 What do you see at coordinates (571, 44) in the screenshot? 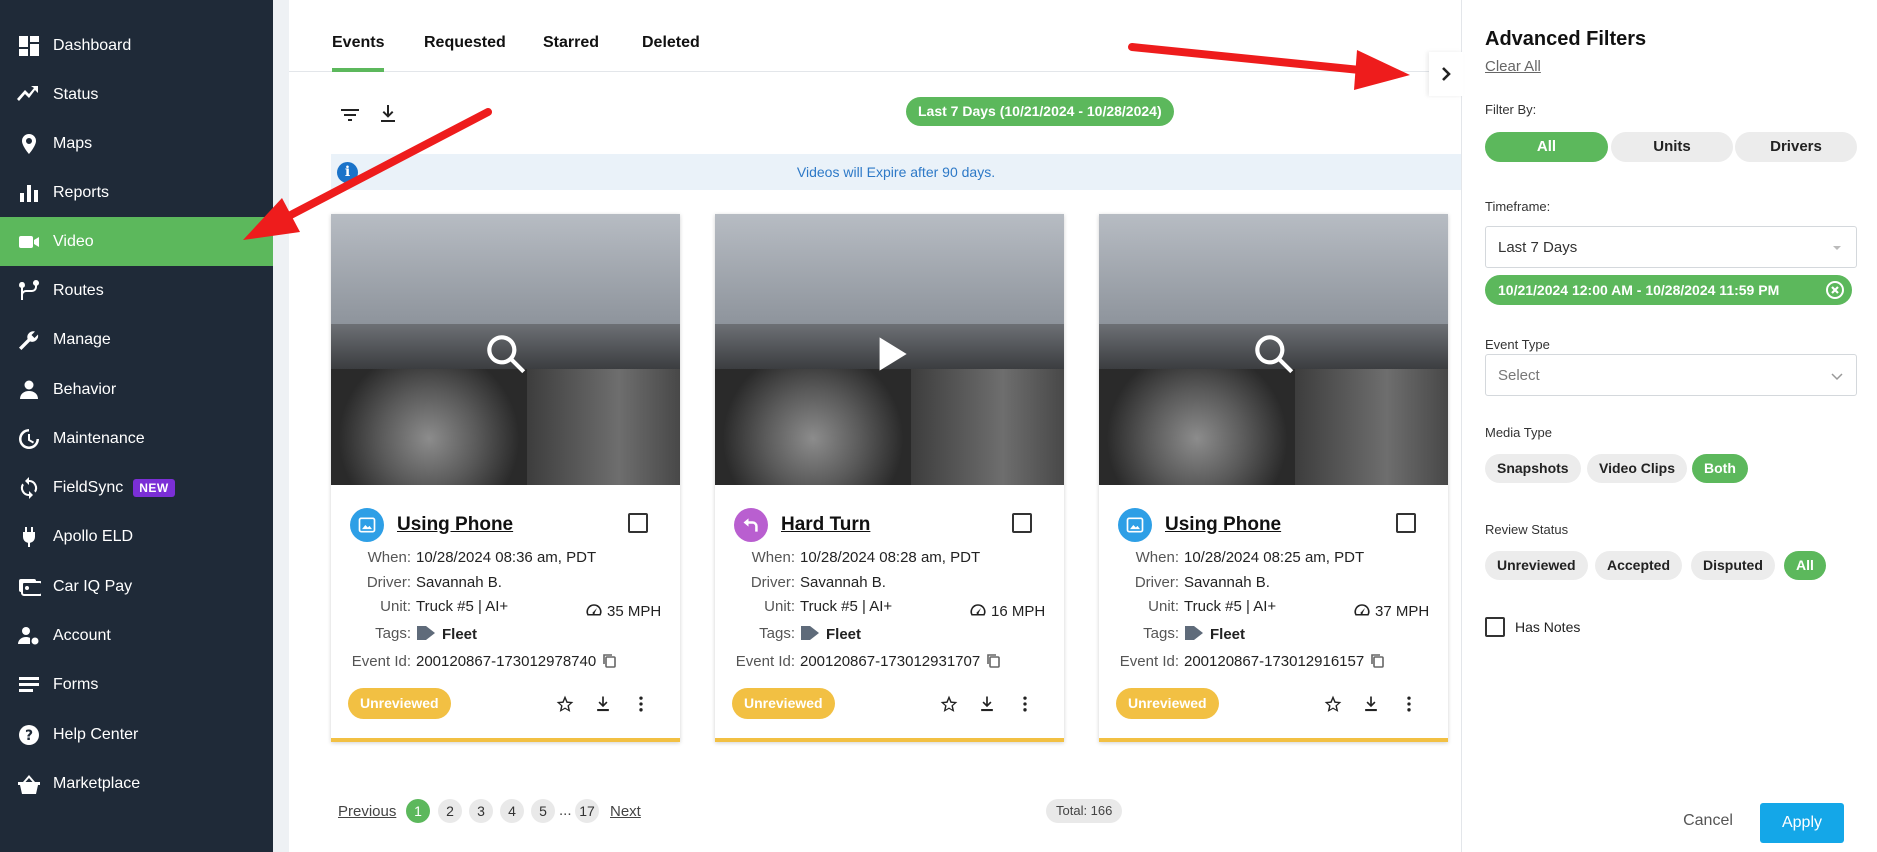
I see `tab-starred: Starred` at bounding box center [571, 44].